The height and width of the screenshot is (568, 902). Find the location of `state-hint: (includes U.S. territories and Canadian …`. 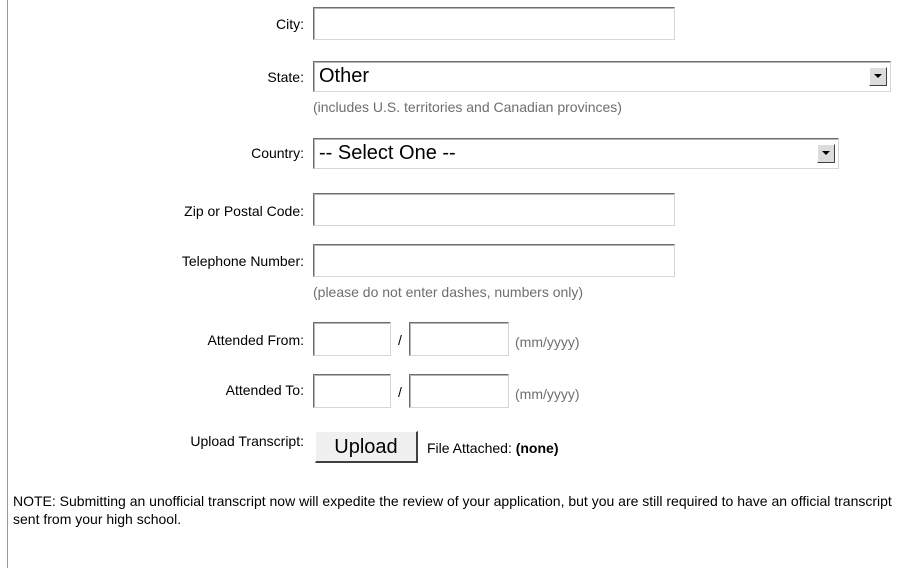

state-hint: (includes U.S. territories and Canadian … is located at coordinates (467, 107).